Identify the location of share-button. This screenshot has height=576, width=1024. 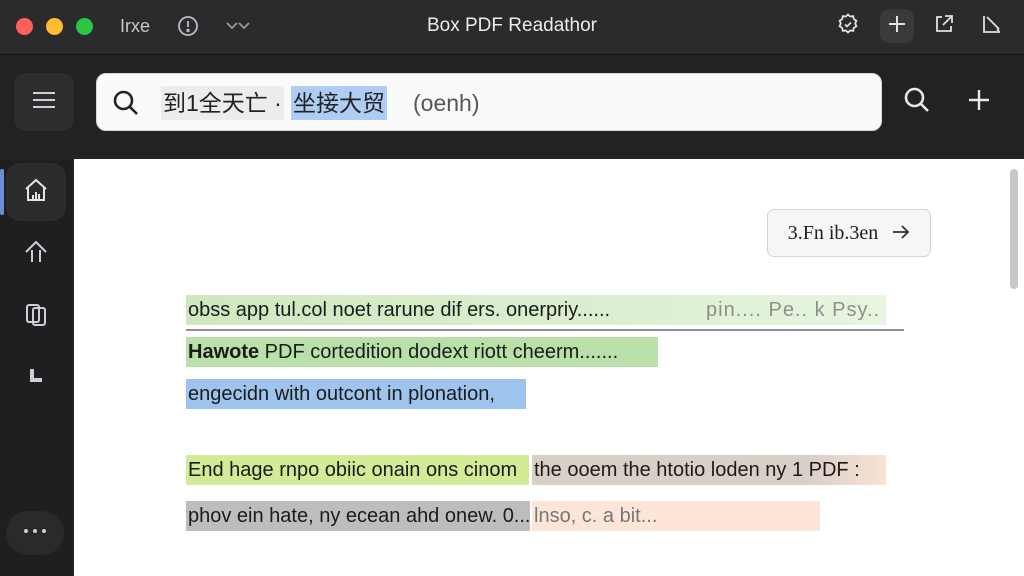
(944, 26).